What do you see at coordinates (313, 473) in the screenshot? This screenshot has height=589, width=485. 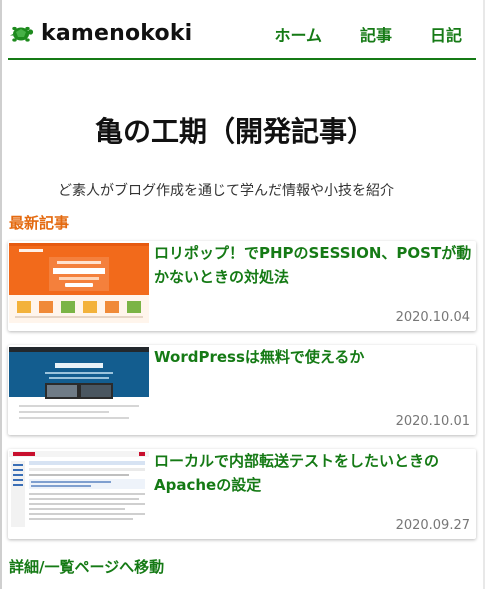 I see `article-title: ローカルで内部転送テストをしたいときのApacheの設定` at bounding box center [313, 473].